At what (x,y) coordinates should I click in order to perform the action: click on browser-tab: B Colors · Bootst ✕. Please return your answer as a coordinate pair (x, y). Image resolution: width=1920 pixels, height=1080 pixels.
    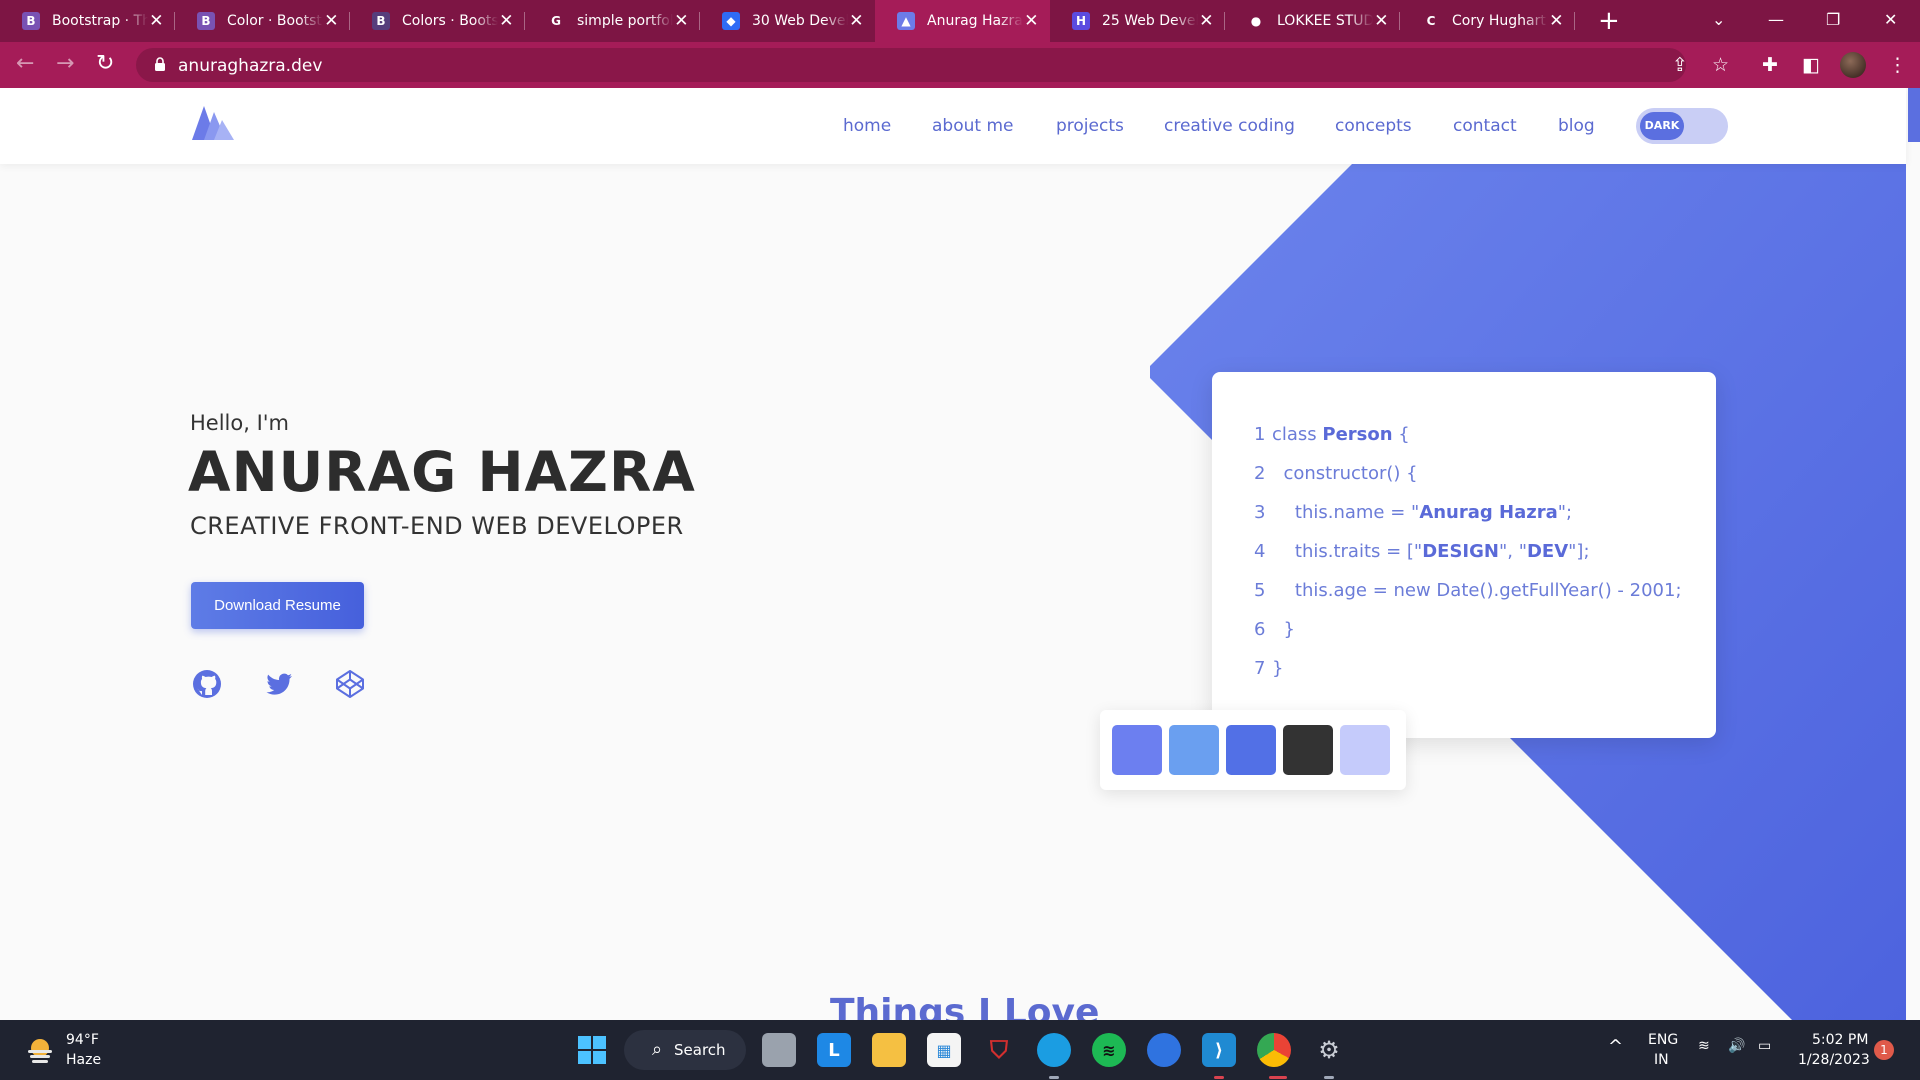
    Looking at the image, I should click on (437, 21).